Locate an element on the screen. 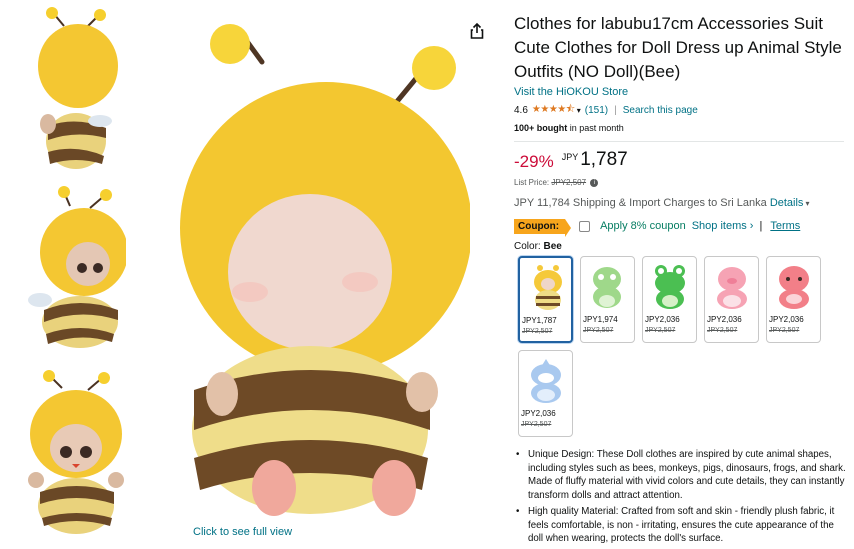 The width and height of the screenshot is (854, 549). coupon-apply-text: Apply 8% coupon is located at coordinates (643, 226).